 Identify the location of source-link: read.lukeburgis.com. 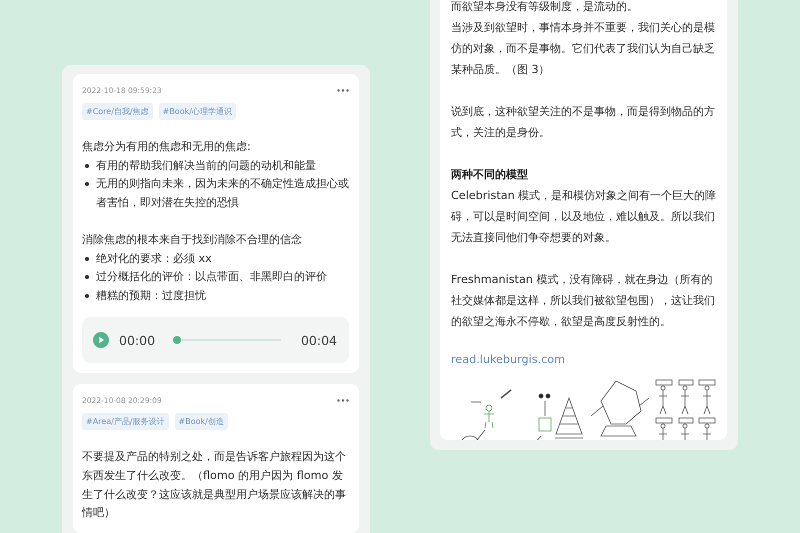
(508, 359).